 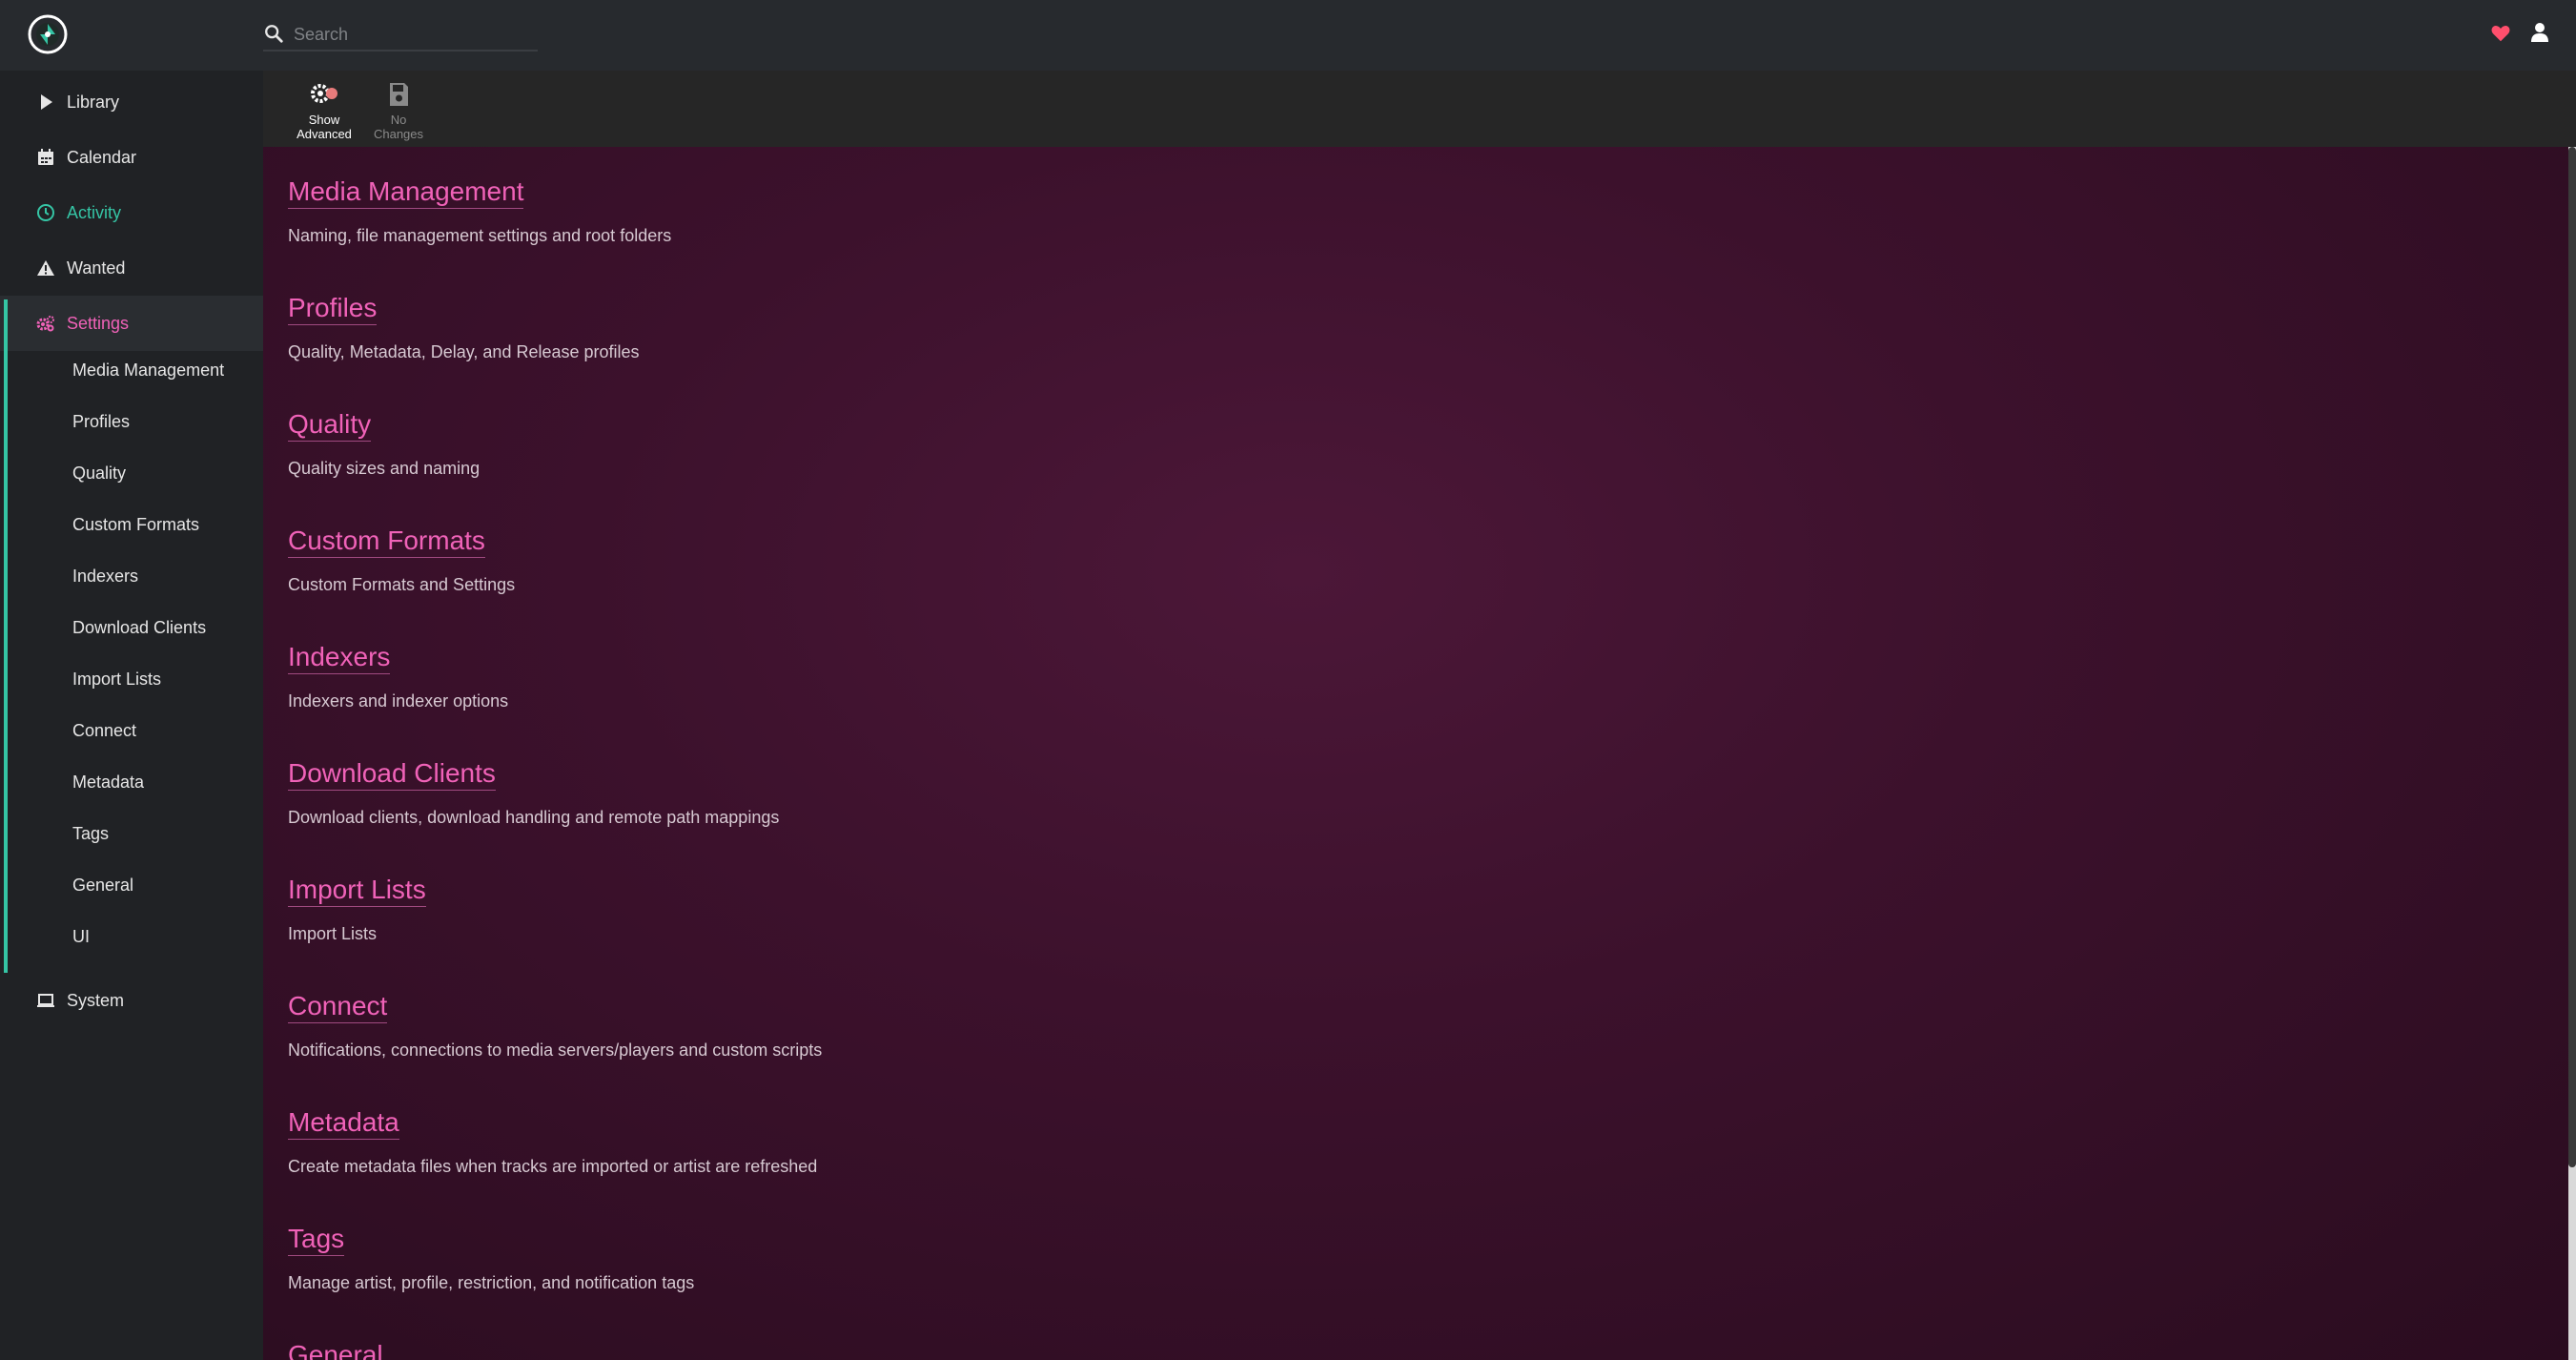 I want to click on calendar-icon, so click(x=45, y=157).